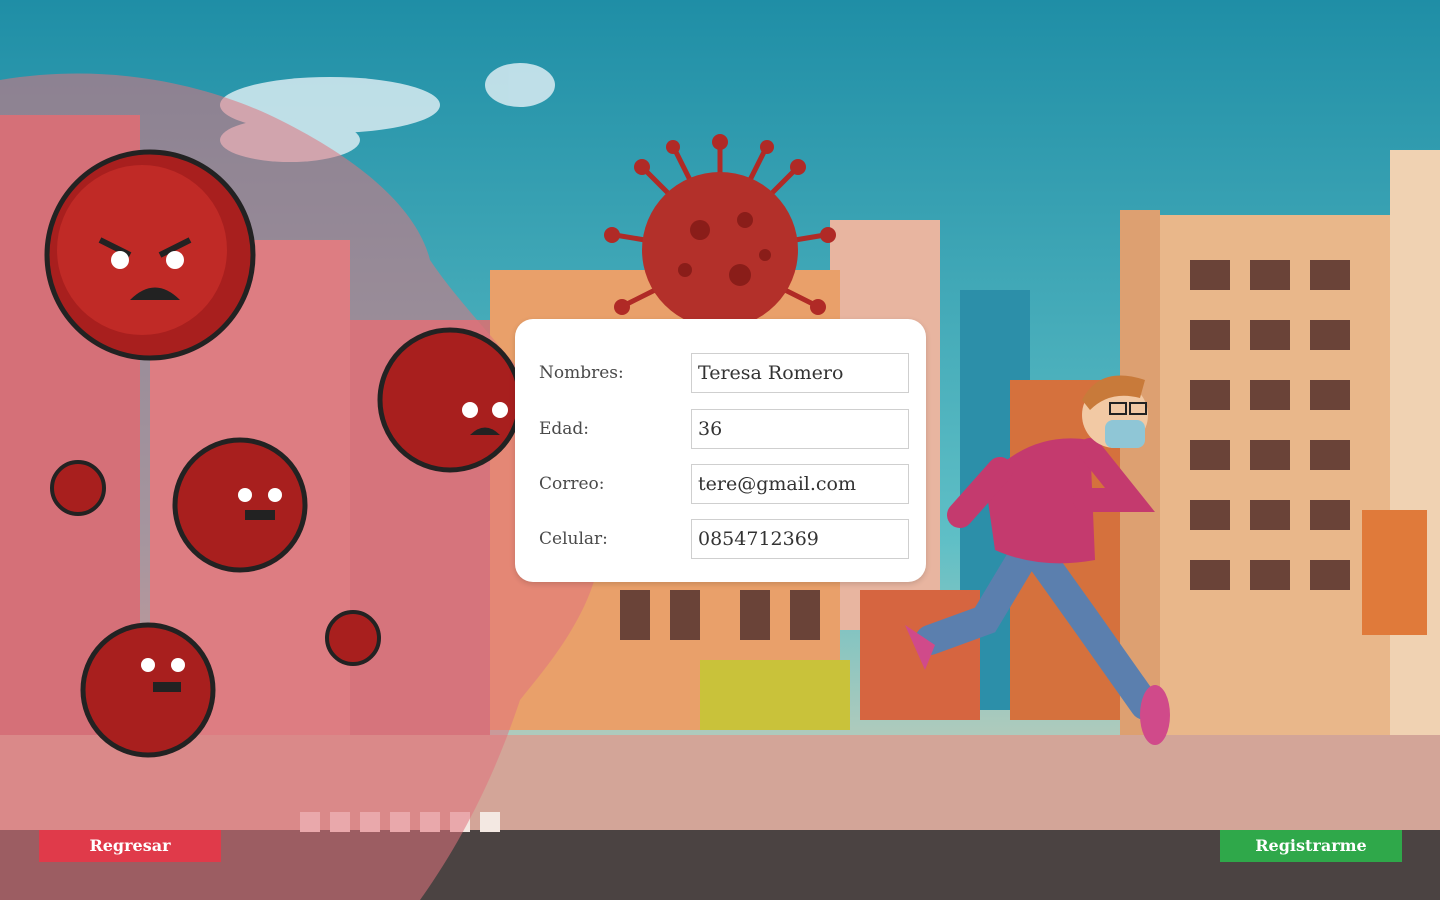 Image resolution: width=1440 pixels, height=900 pixels. I want to click on edad-input, so click(800, 429).